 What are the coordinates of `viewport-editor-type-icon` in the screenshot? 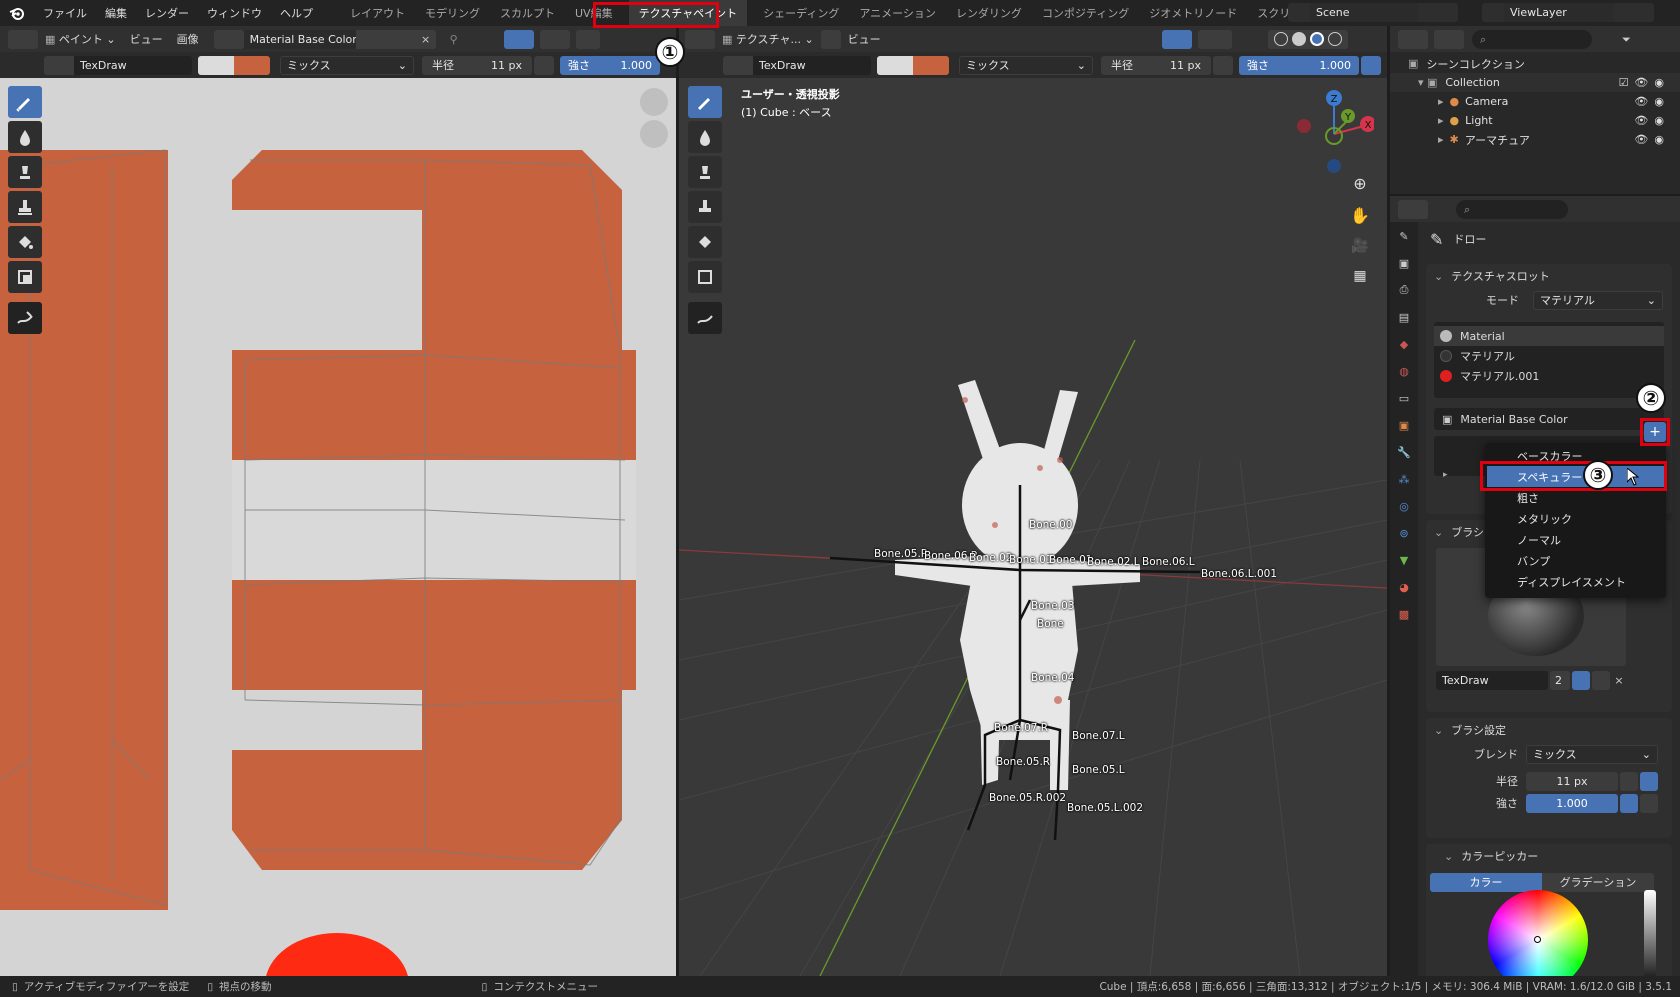 It's located at (700, 39).